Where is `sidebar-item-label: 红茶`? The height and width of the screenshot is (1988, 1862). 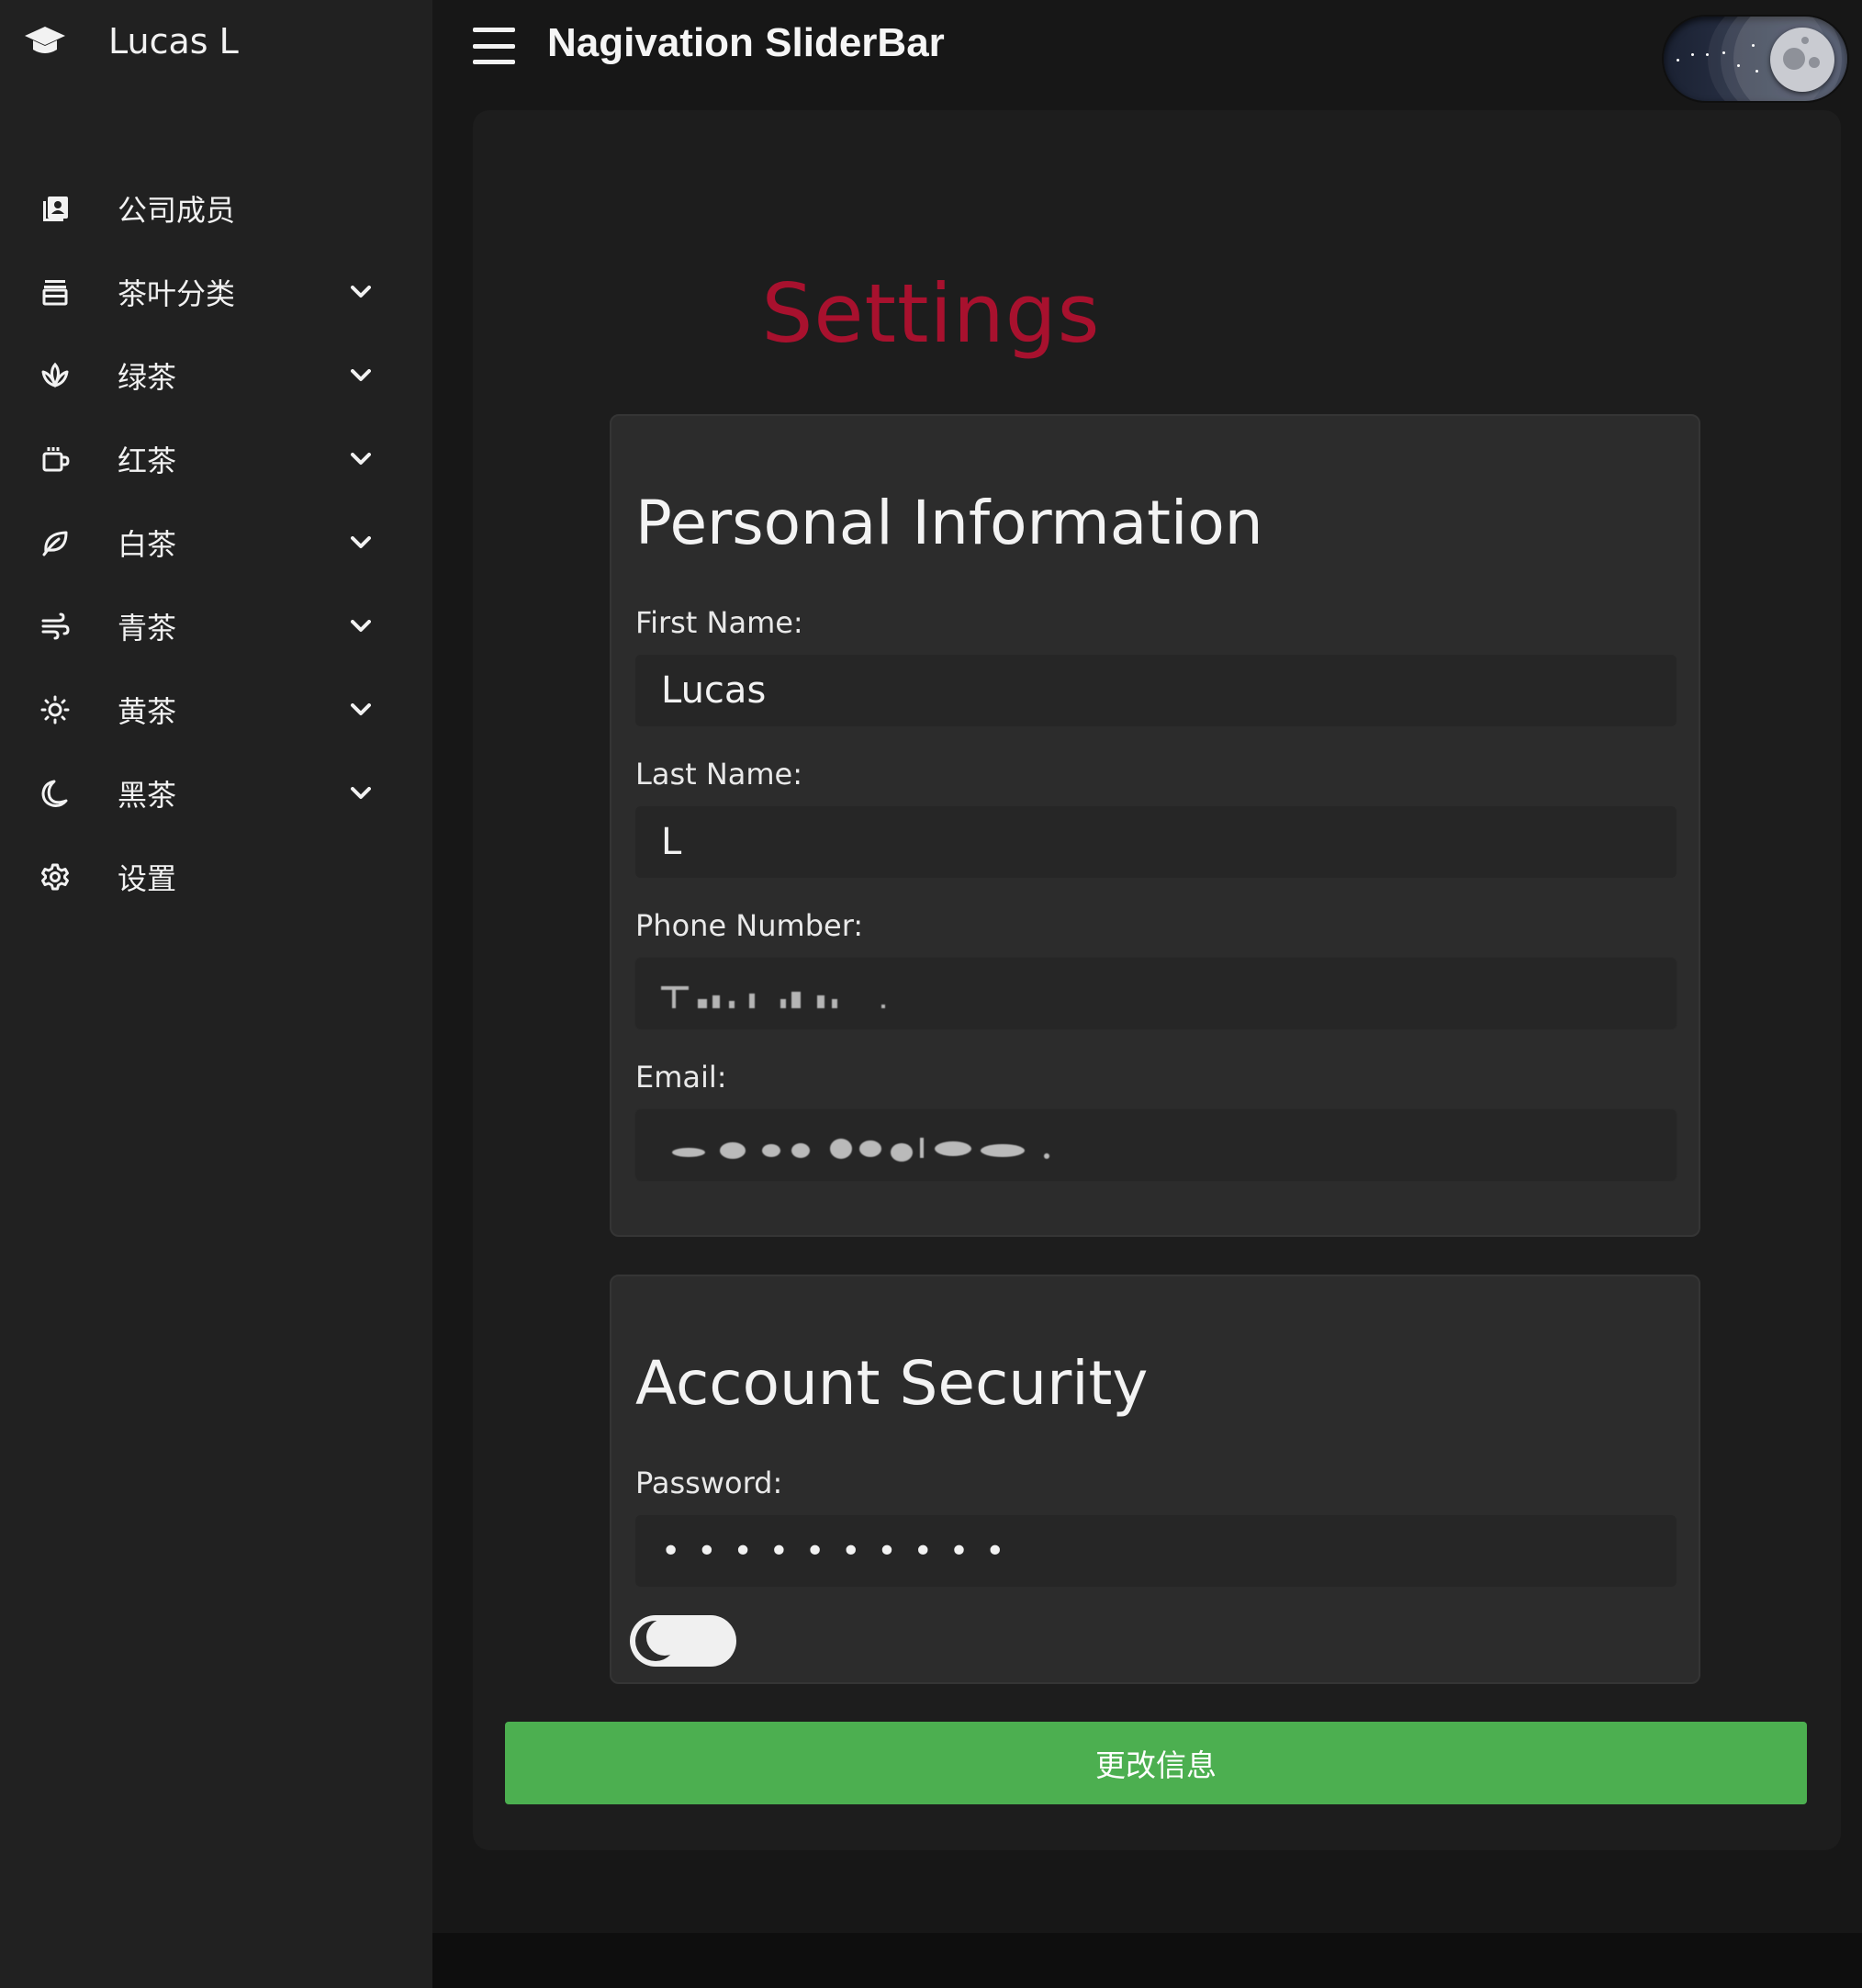
sidebar-item-label: 红茶 is located at coordinates (147, 461).